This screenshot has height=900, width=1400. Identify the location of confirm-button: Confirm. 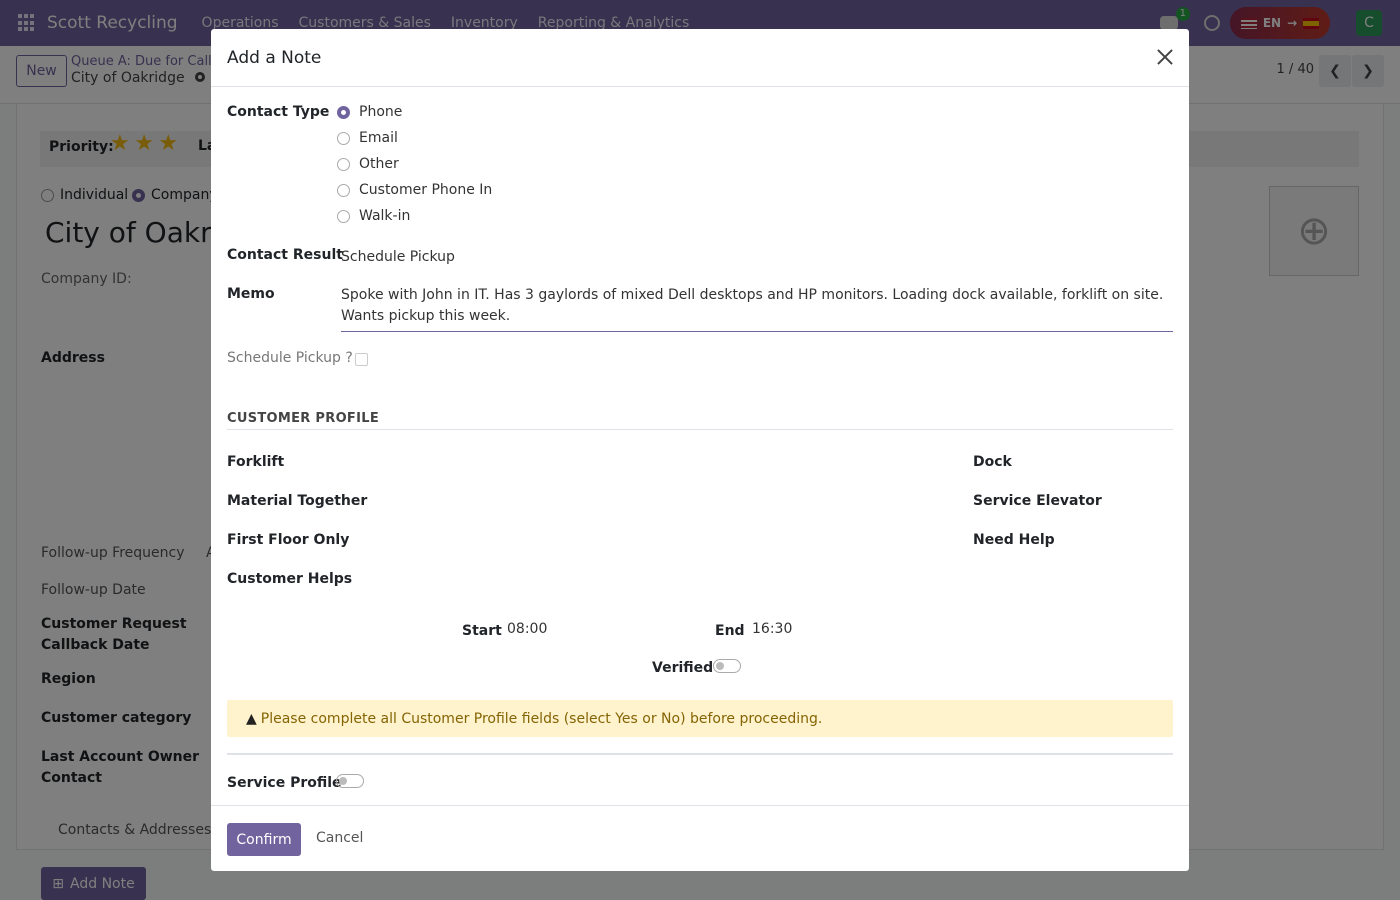
(264, 839).